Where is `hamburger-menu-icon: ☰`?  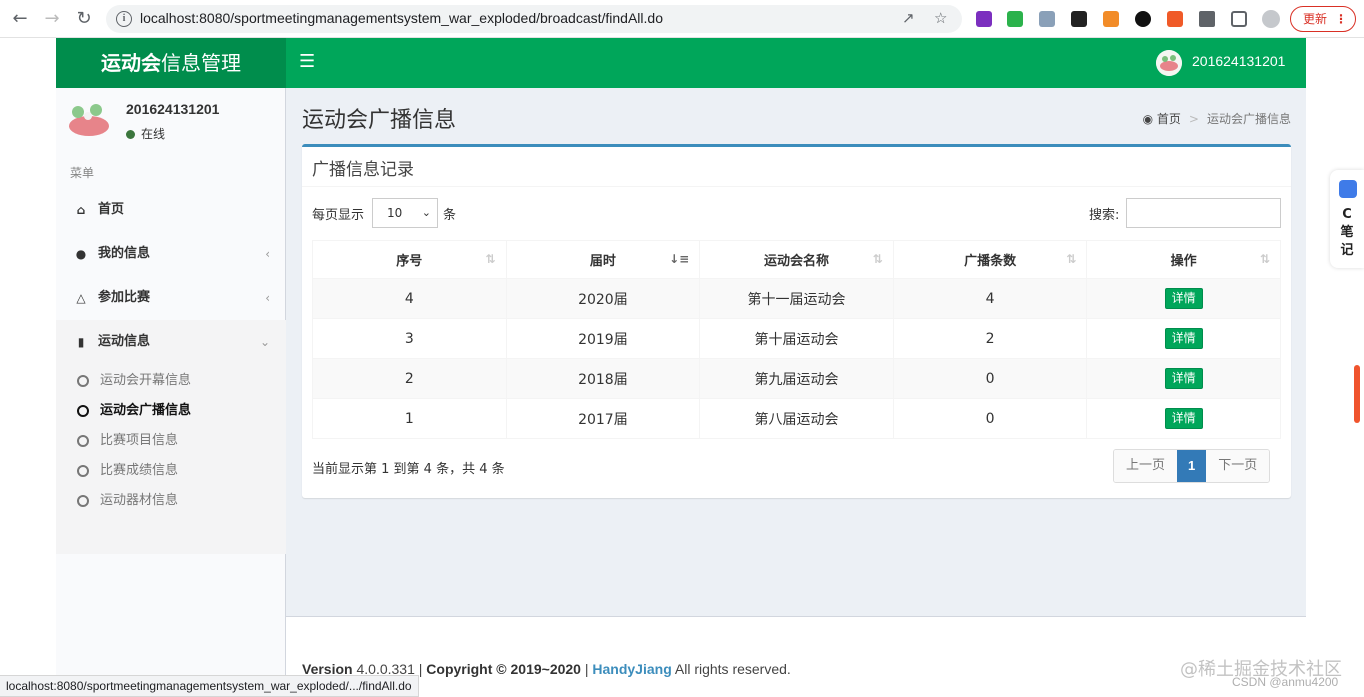
hamburger-menu-icon: ☰ is located at coordinates (307, 61).